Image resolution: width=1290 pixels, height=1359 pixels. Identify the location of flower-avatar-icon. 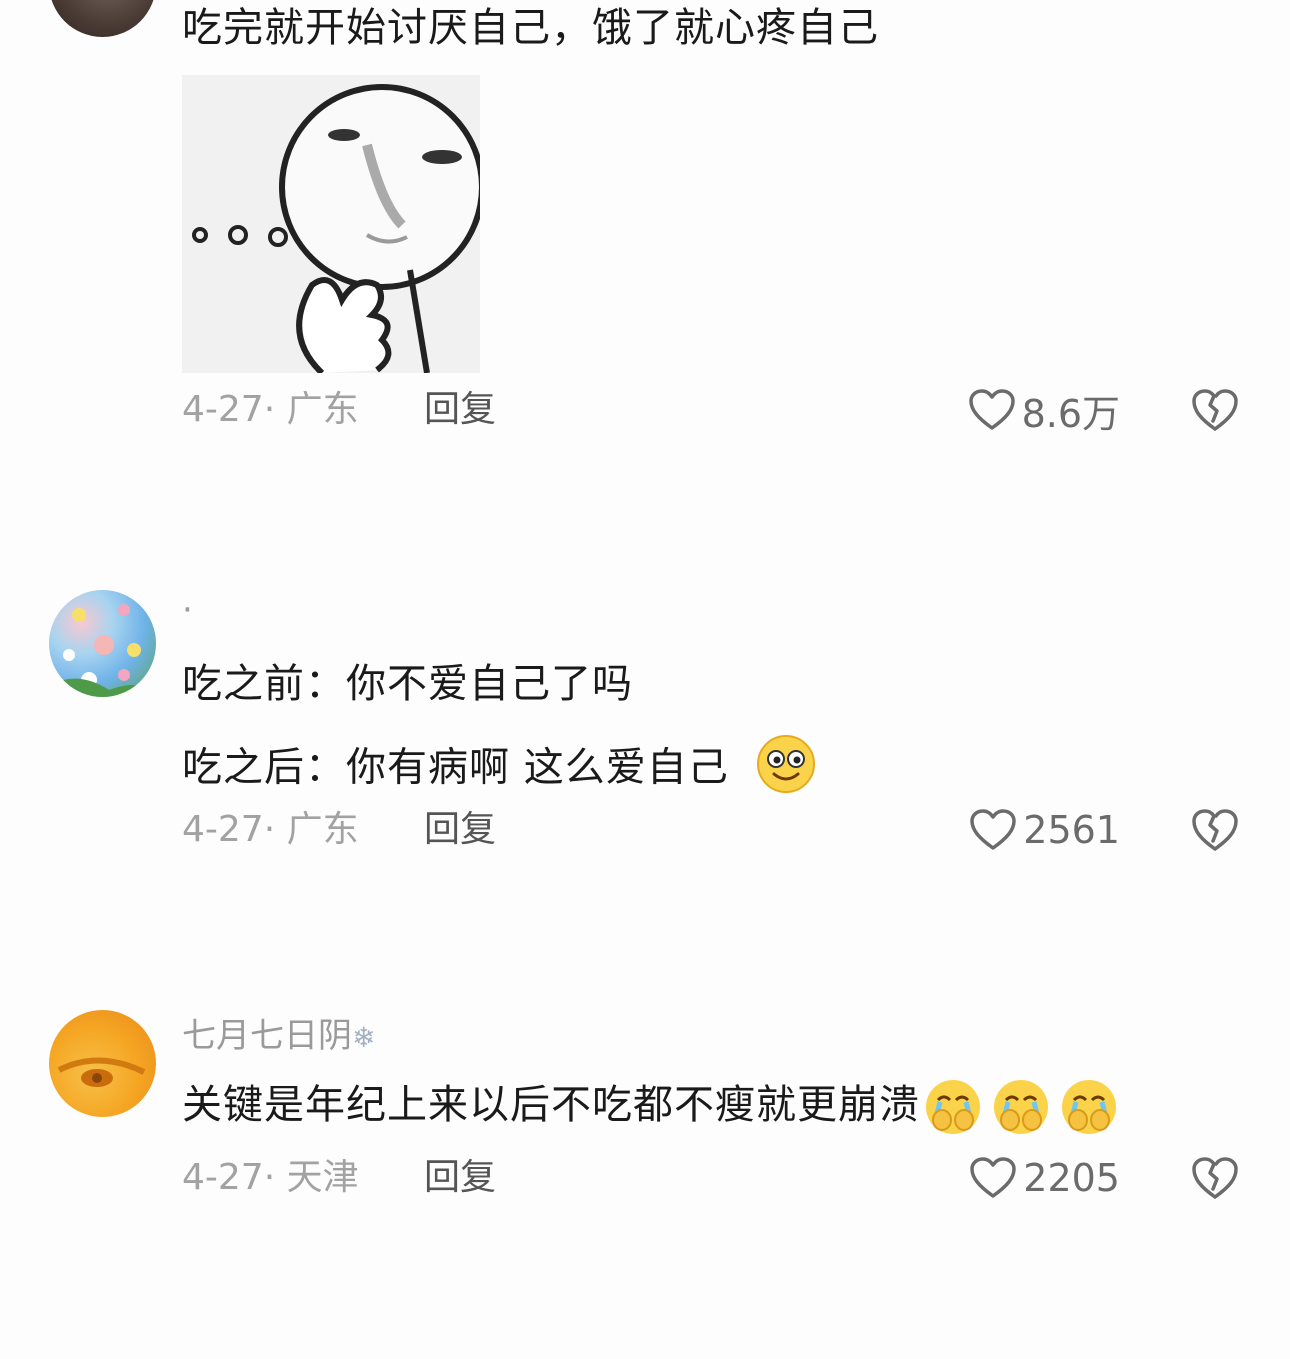
(102, 650).